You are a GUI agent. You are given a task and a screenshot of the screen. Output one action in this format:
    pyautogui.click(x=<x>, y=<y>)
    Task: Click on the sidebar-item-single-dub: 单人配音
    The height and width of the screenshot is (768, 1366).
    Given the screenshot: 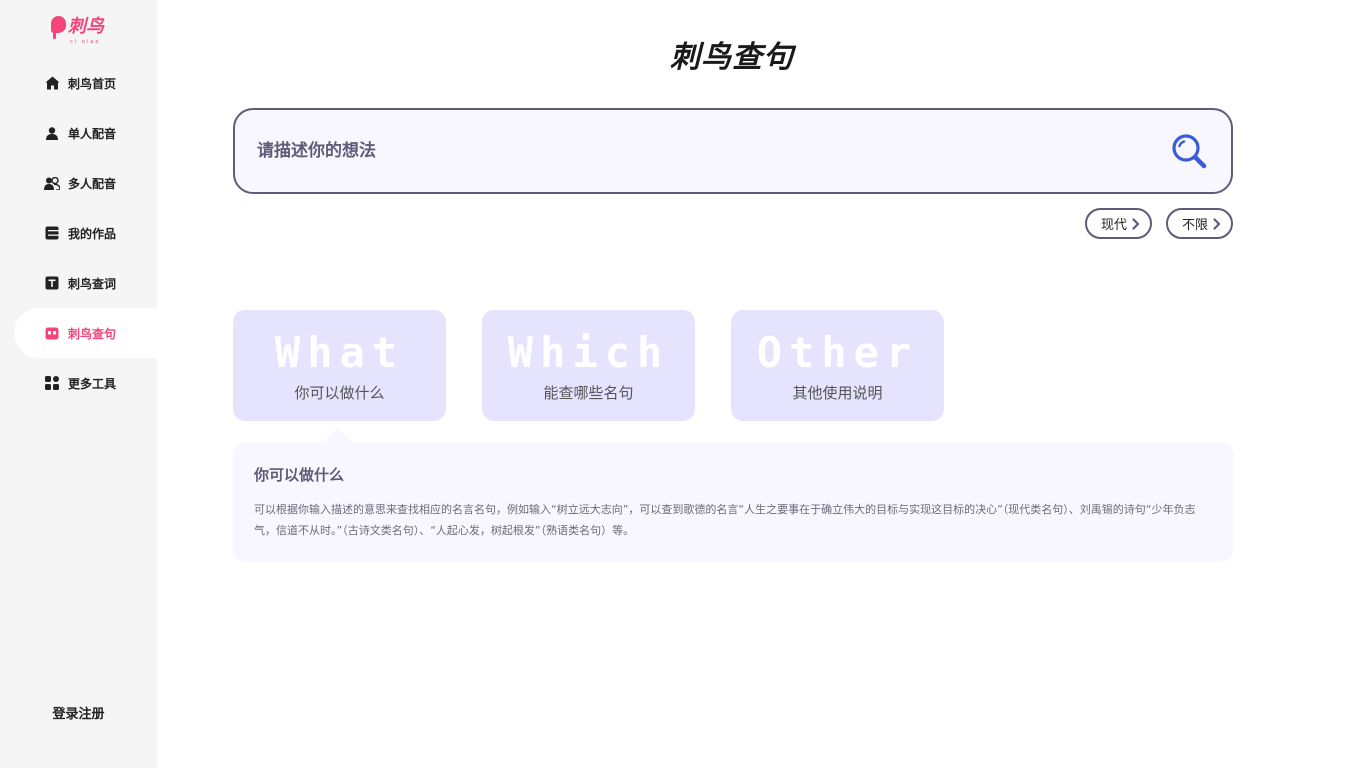 What is the action you would take?
    pyautogui.click(x=78, y=133)
    